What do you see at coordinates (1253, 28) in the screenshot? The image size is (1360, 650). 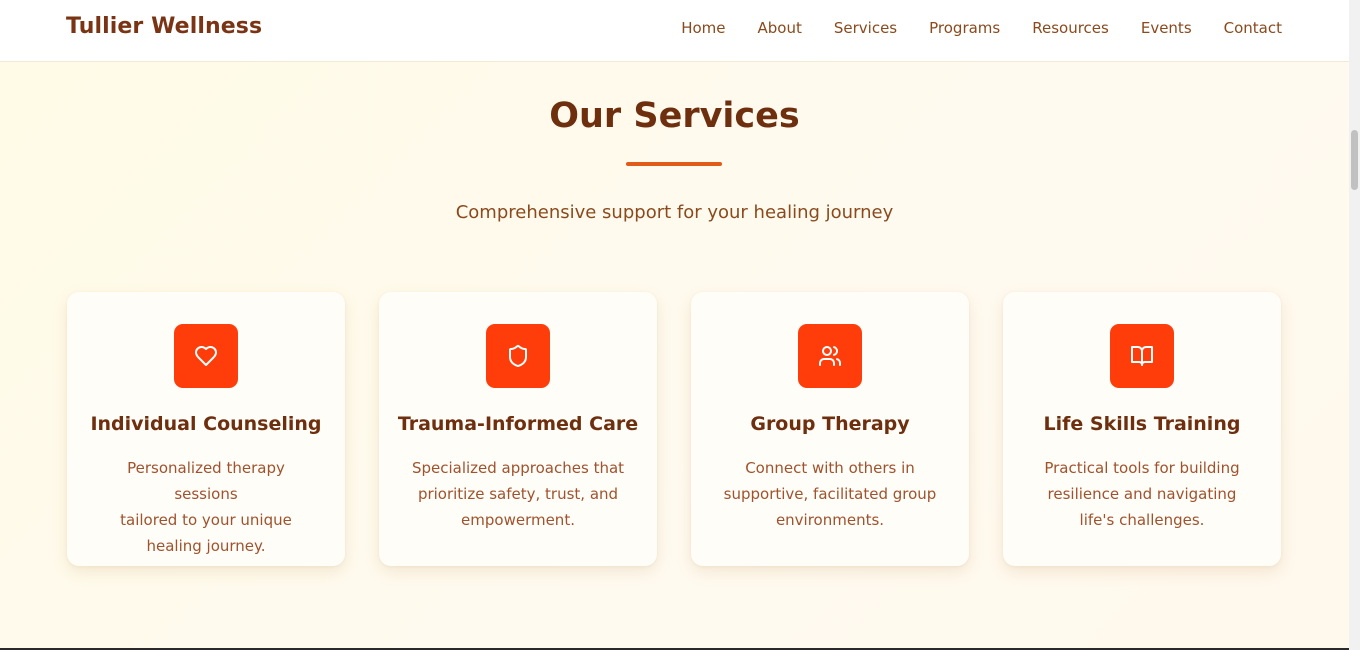 I see `nav-link-contact: Contact` at bounding box center [1253, 28].